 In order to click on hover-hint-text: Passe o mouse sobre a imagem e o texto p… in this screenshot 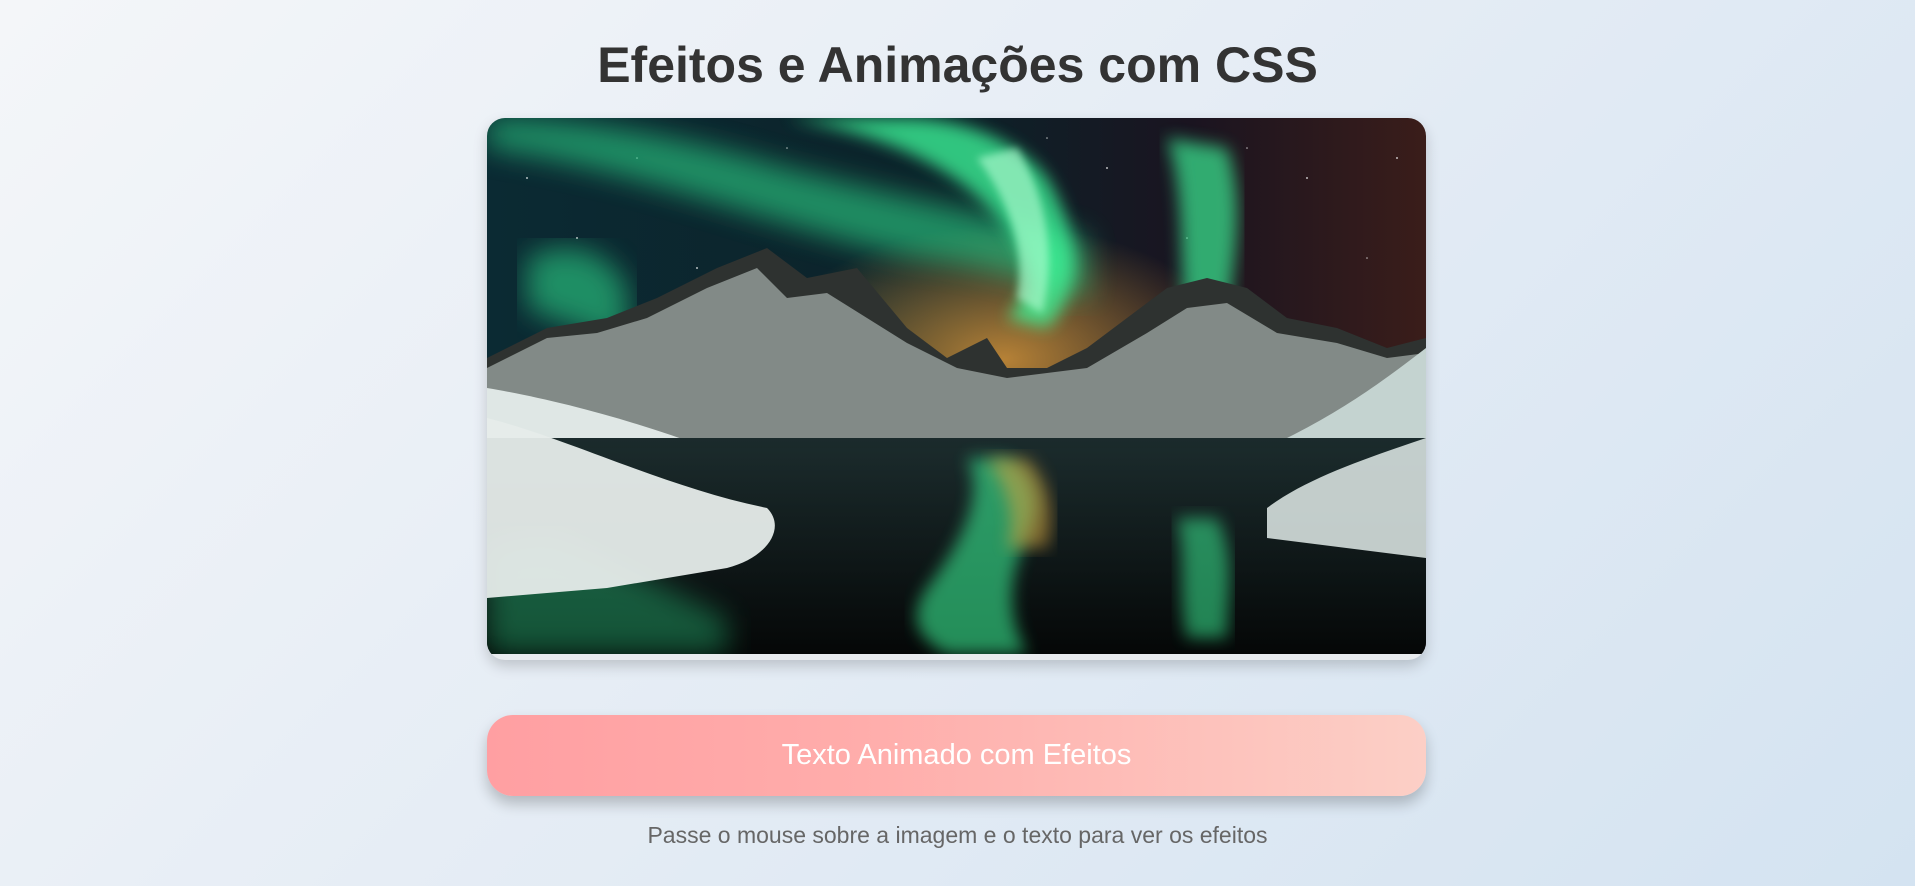, I will do `click(957, 835)`.